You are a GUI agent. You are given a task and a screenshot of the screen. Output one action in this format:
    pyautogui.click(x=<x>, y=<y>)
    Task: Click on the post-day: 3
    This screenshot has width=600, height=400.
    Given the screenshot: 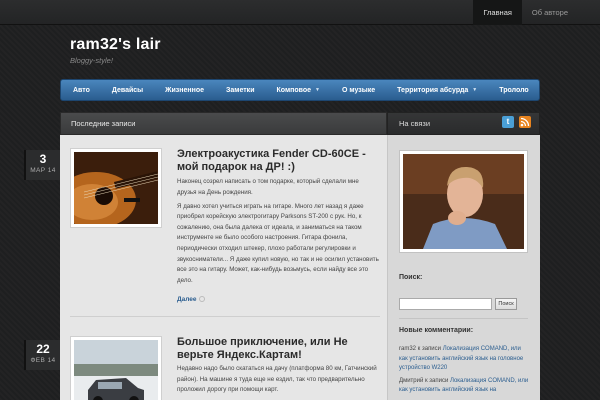 What is the action you would take?
    pyautogui.click(x=43, y=159)
    